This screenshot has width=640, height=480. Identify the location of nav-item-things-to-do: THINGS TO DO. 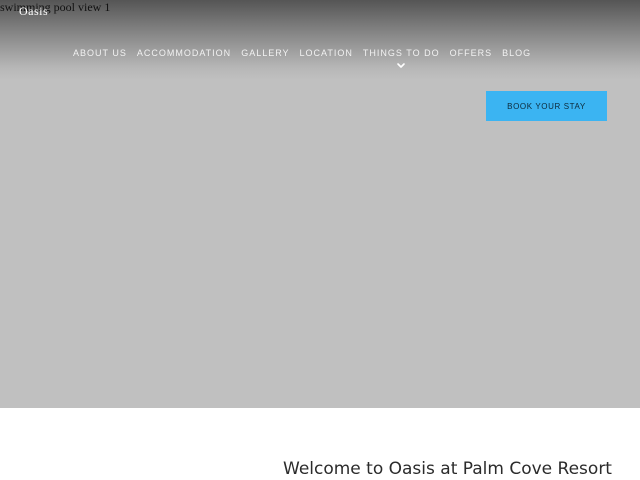
(401, 58).